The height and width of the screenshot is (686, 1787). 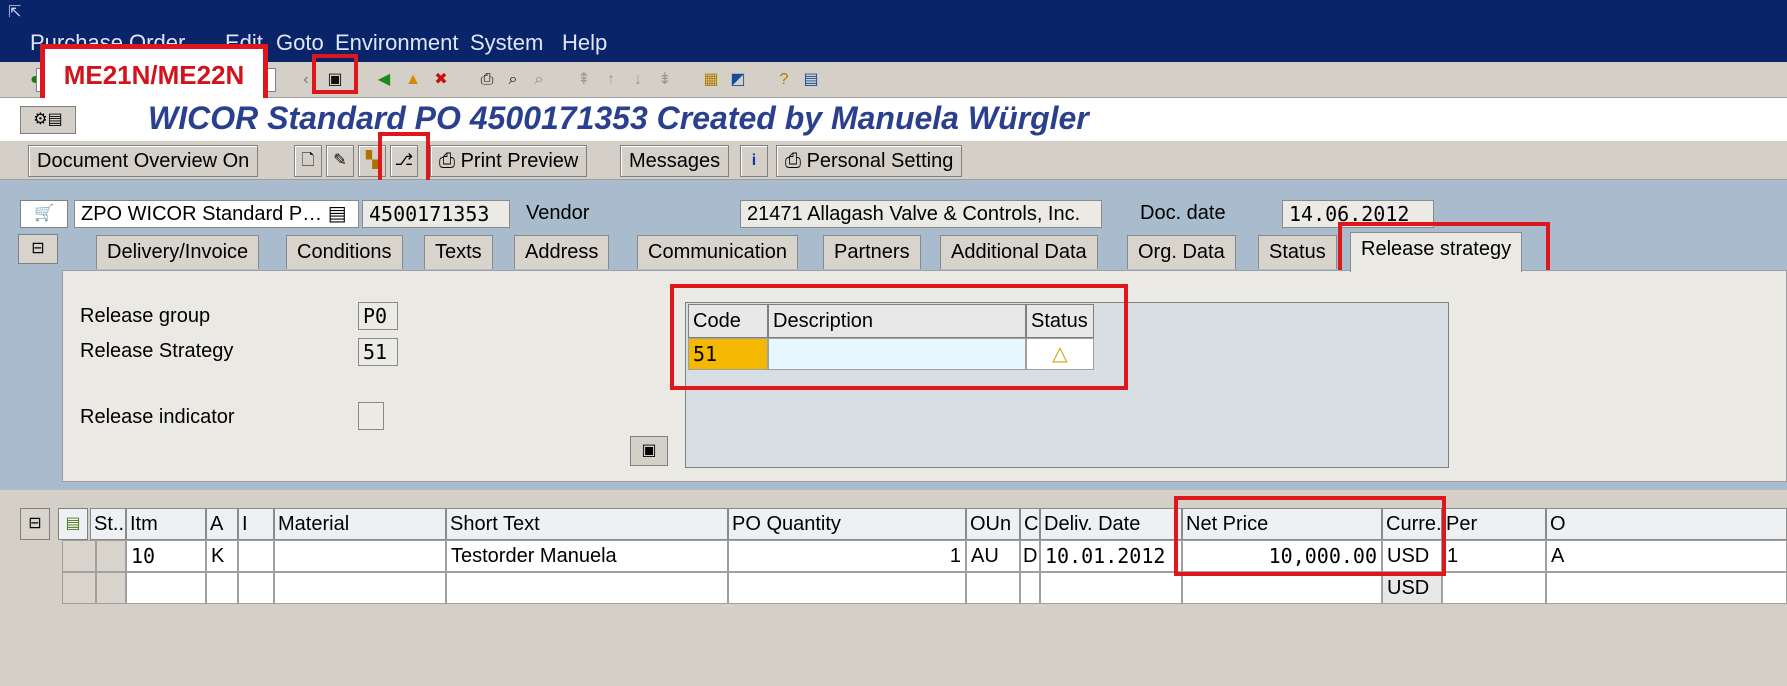 I want to click on table-cell-currency: USD, so click(x=1412, y=588).